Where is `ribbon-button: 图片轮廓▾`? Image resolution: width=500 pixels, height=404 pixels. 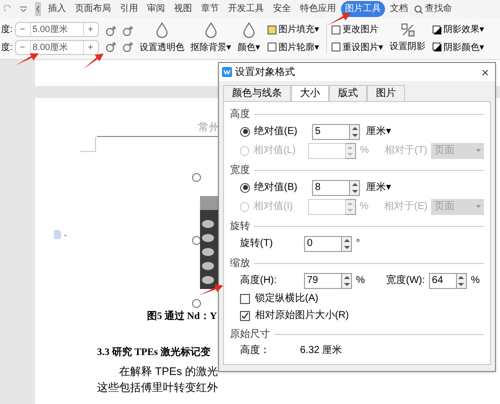 ribbon-button: 图片轮廓▾ is located at coordinates (293, 47).